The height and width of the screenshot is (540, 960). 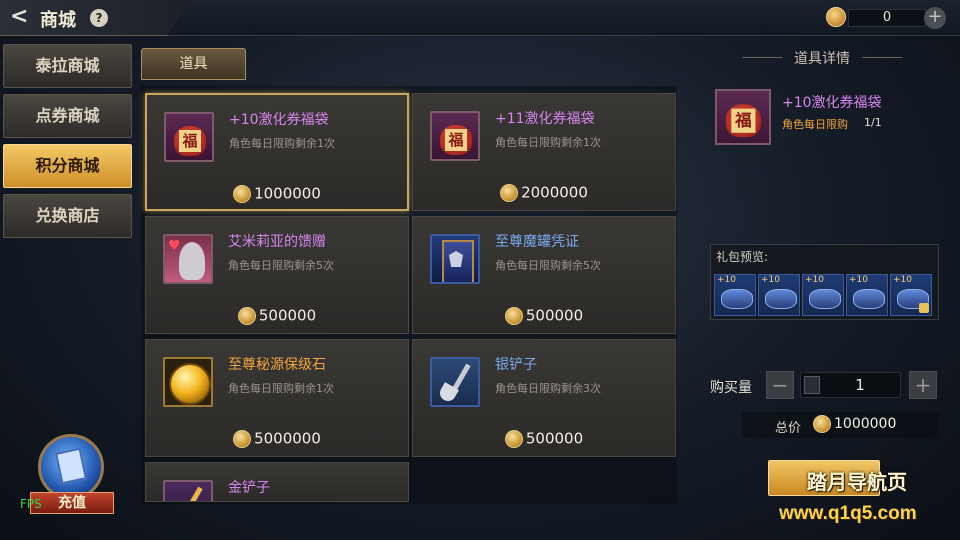 I want to click on item-card: 至尊魔罐凭证 角色每日限购剩余5次 500000, so click(x=544, y=275).